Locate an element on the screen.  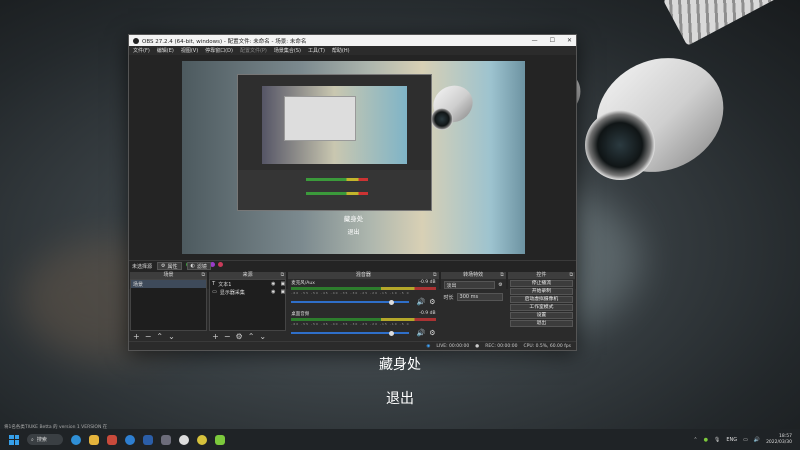
start-recording-button: 开始录制 is located at coordinates (541, 291).